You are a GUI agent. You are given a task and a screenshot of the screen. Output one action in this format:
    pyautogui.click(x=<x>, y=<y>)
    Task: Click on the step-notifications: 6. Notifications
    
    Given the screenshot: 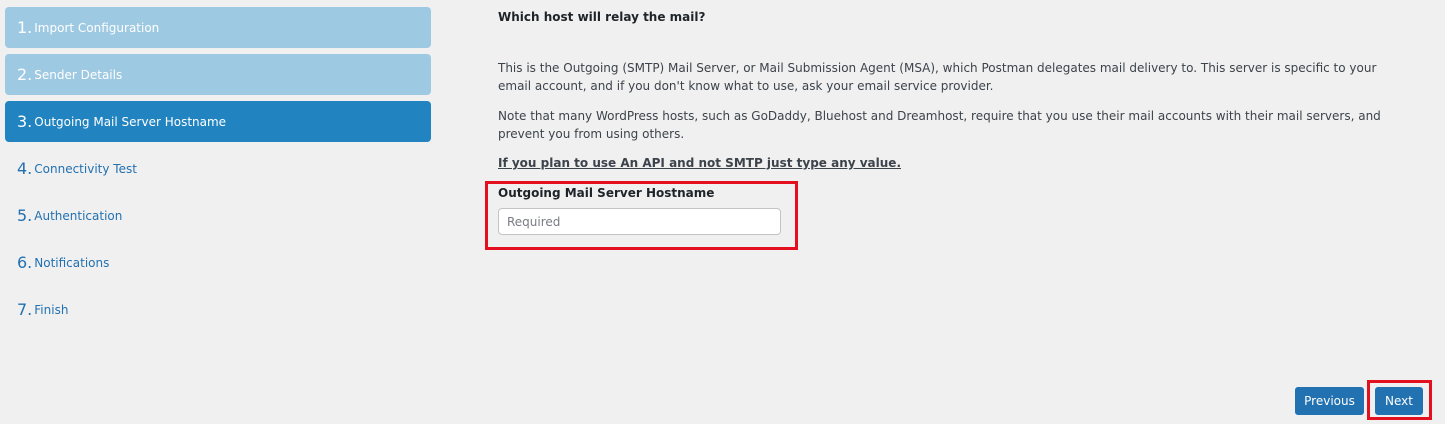 What is the action you would take?
    pyautogui.click(x=218, y=262)
    